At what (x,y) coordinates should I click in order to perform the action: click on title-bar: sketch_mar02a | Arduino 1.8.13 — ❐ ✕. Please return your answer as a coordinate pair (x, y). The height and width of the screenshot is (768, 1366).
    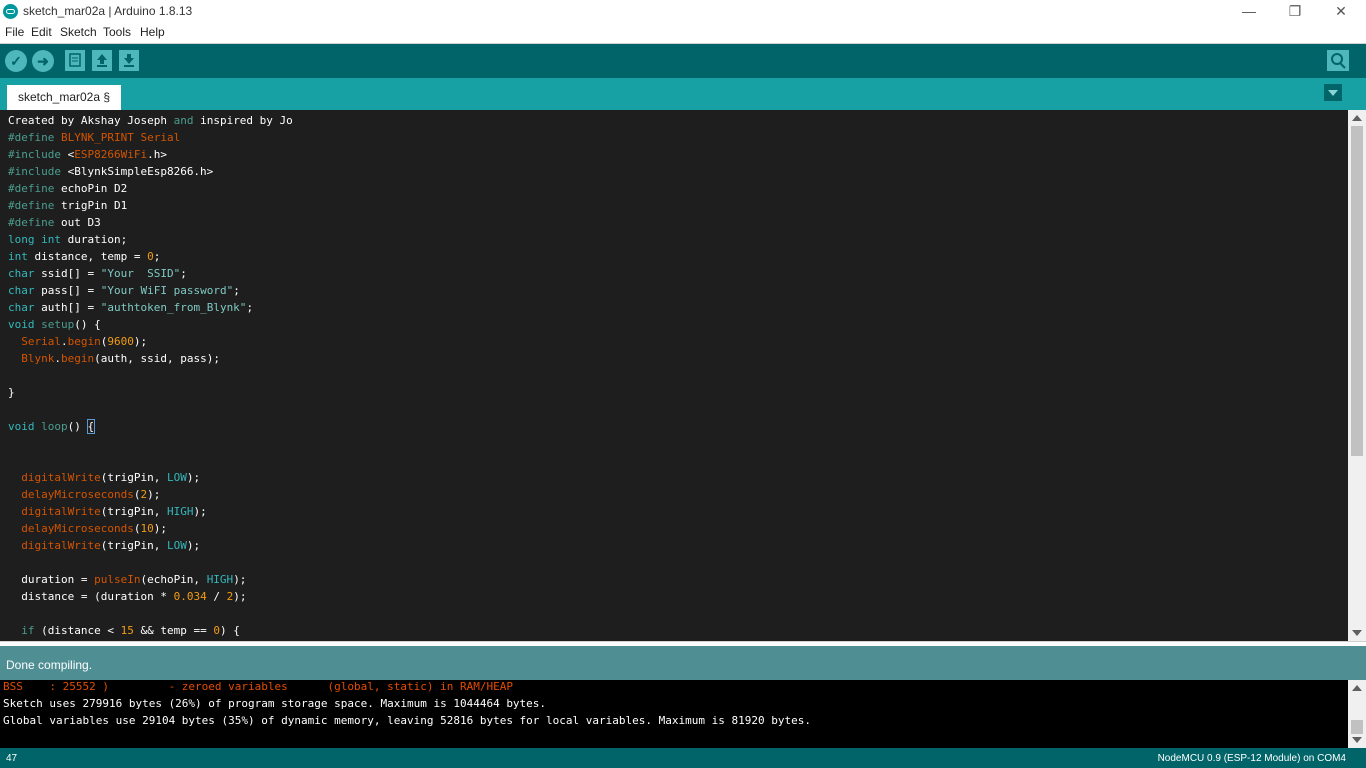
    Looking at the image, I should click on (683, 11).